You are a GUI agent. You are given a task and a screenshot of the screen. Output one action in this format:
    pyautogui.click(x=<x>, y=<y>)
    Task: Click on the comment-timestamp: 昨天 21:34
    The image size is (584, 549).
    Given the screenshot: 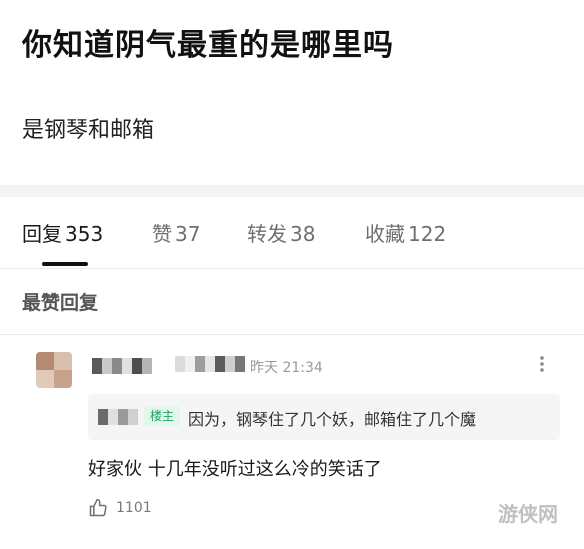 What is the action you would take?
    pyautogui.click(x=286, y=368)
    